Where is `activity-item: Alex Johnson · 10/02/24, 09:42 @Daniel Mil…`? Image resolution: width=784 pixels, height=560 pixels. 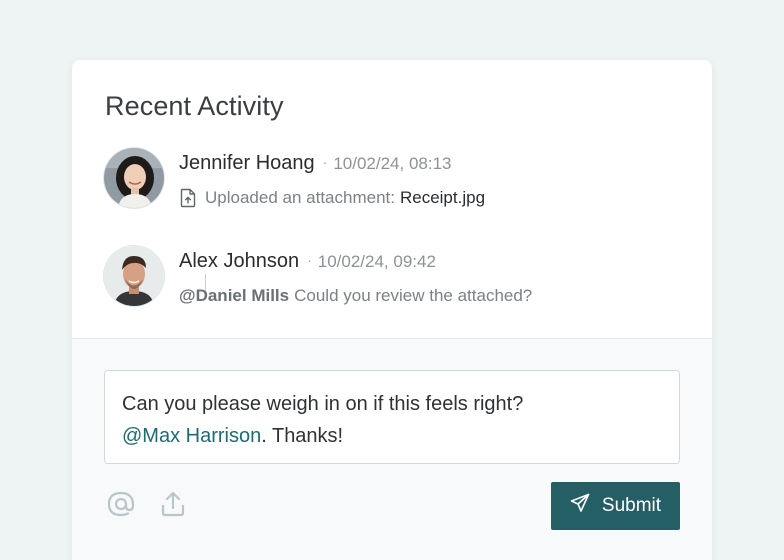 activity-item: Alex Johnson · 10/02/24, 09:42 @Daniel Mil… is located at coordinates (399, 277).